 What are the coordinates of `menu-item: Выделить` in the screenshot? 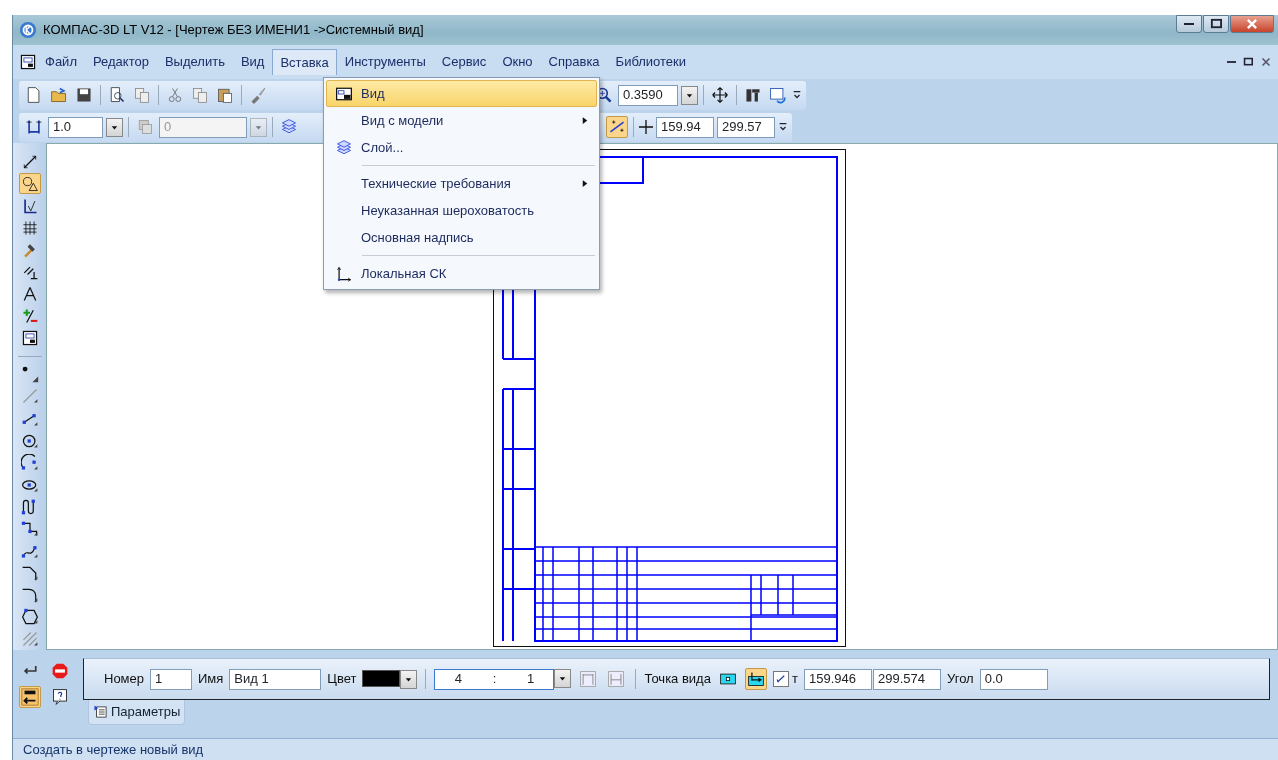 It's located at (194, 62).